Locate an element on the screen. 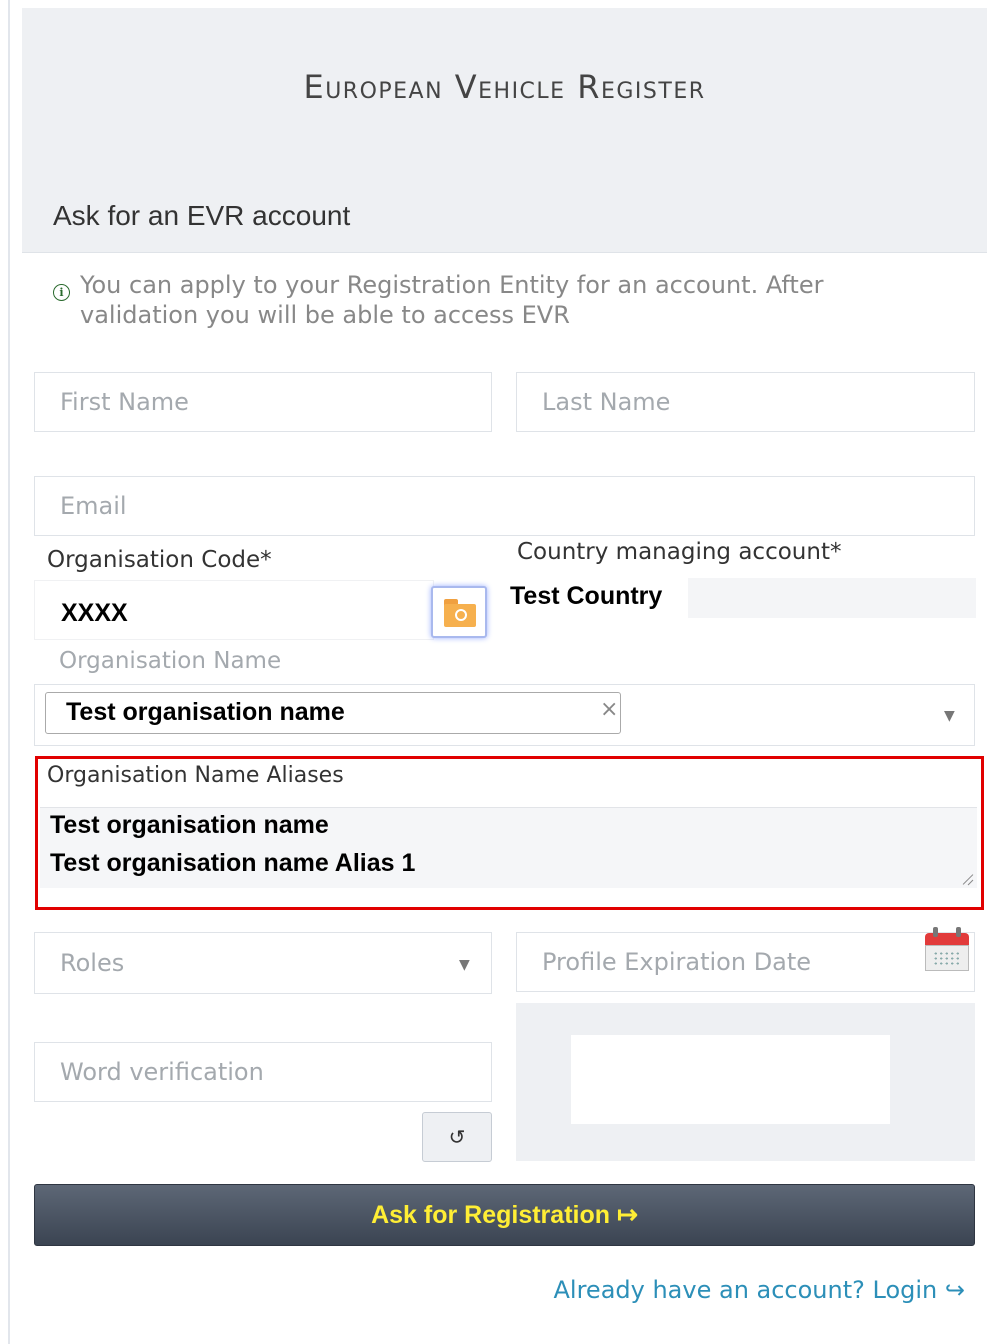 The width and height of the screenshot is (987, 1344). org-code-label: Organisation Code* is located at coordinates (159, 560).